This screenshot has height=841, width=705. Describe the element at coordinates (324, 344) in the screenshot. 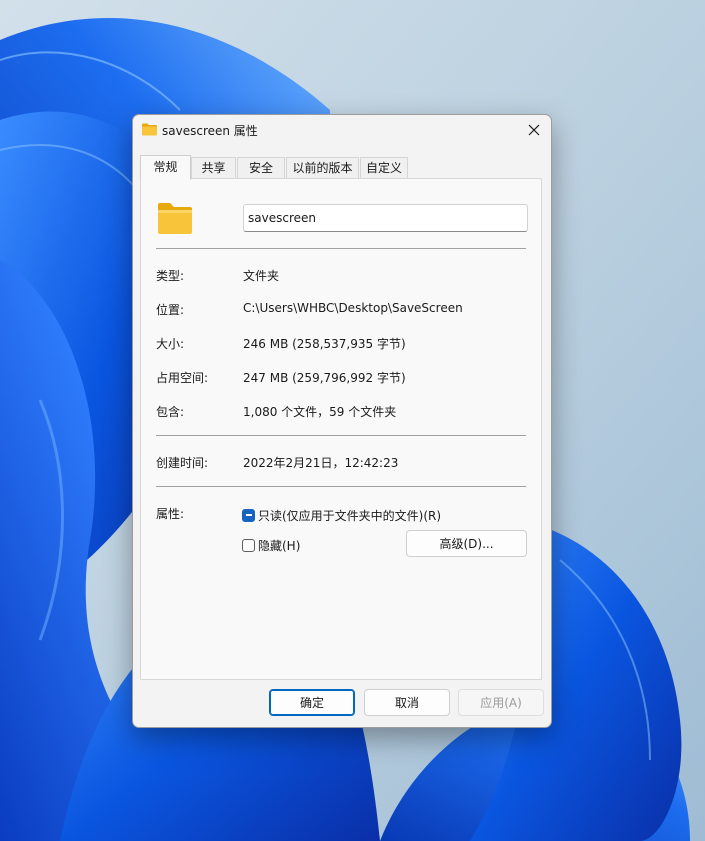

I see `size-value: 246 MB (258,537,935 字节)` at that location.